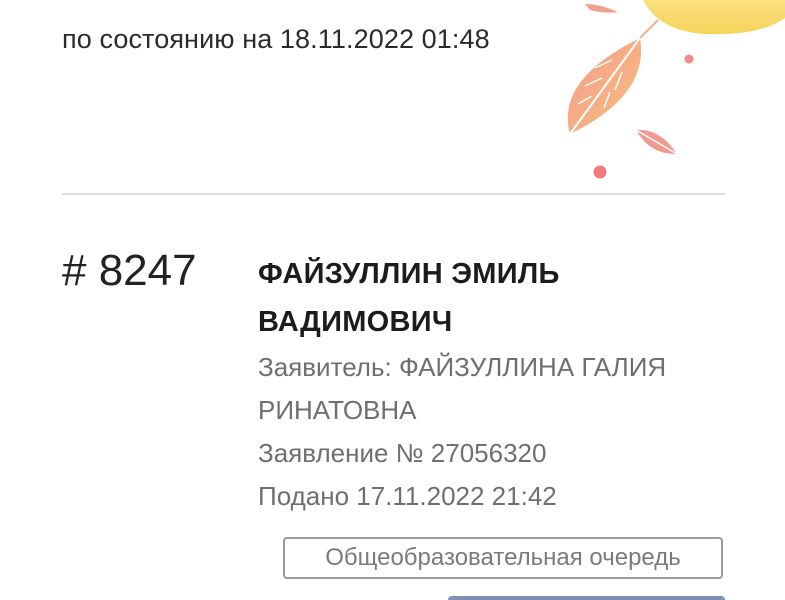 This screenshot has height=600, width=785. I want to click on child-name-line-1: ФАЙЗУЛЛИН ЭМИЛЬ, so click(409, 274).